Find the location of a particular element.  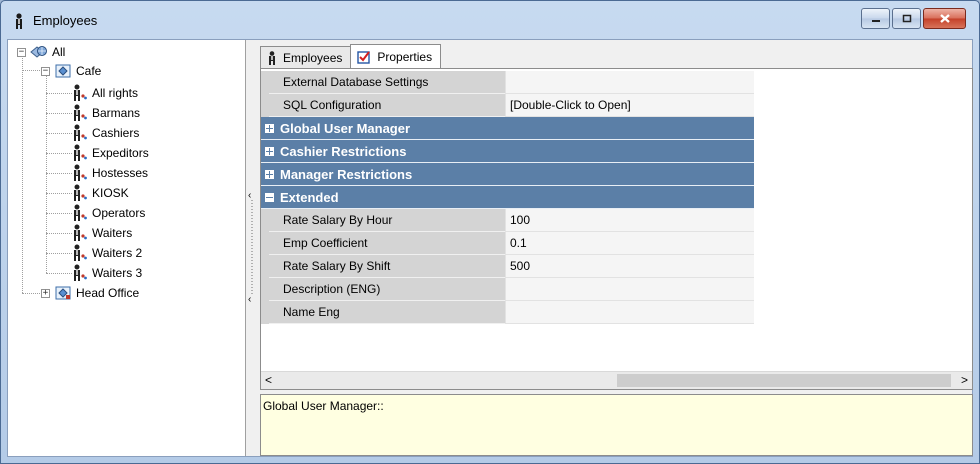

close-button is located at coordinates (944, 18).